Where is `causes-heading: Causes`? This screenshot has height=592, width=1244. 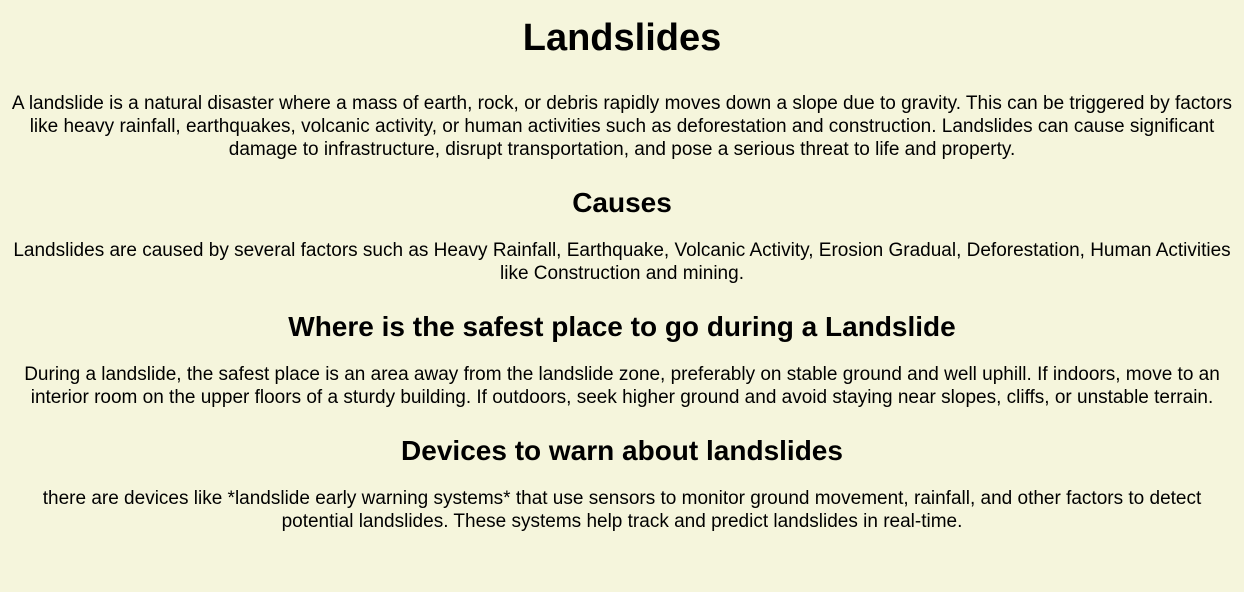 causes-heading: Causes is located at coordinates (622, 202).